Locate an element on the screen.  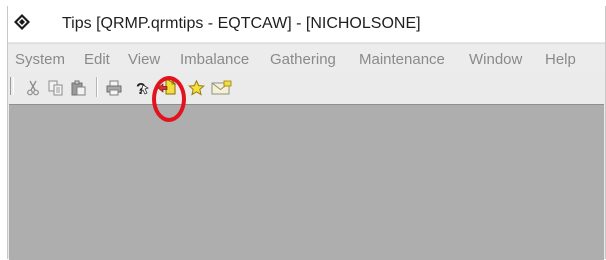
menu-edit: Edit is located at coordinates (97, 59).